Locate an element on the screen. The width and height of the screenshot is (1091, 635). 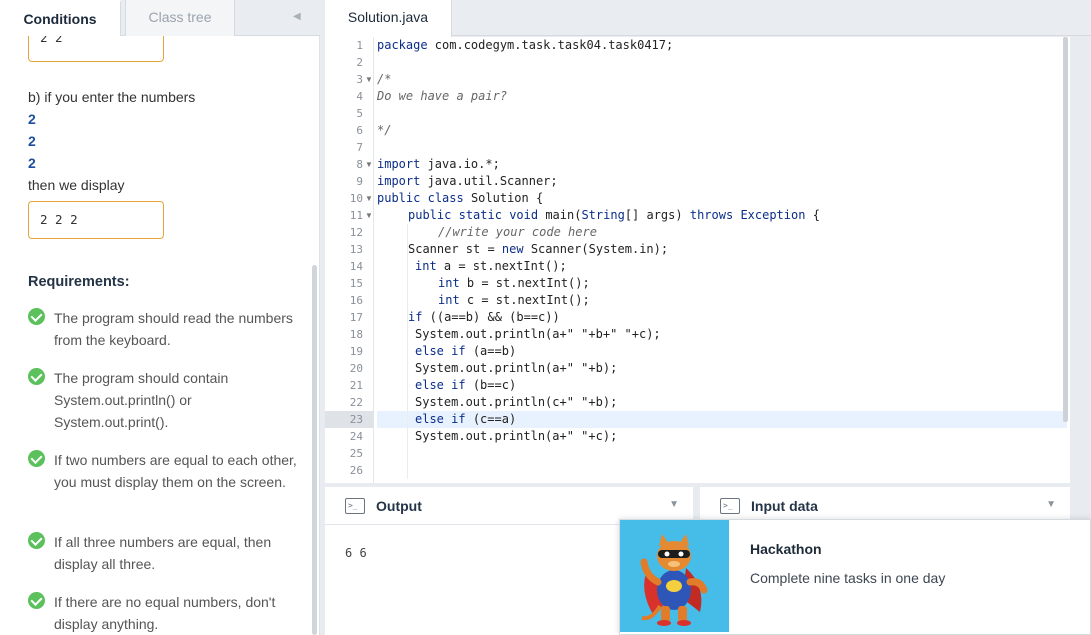
line-number: 7 is located at coordinates (359, 147).